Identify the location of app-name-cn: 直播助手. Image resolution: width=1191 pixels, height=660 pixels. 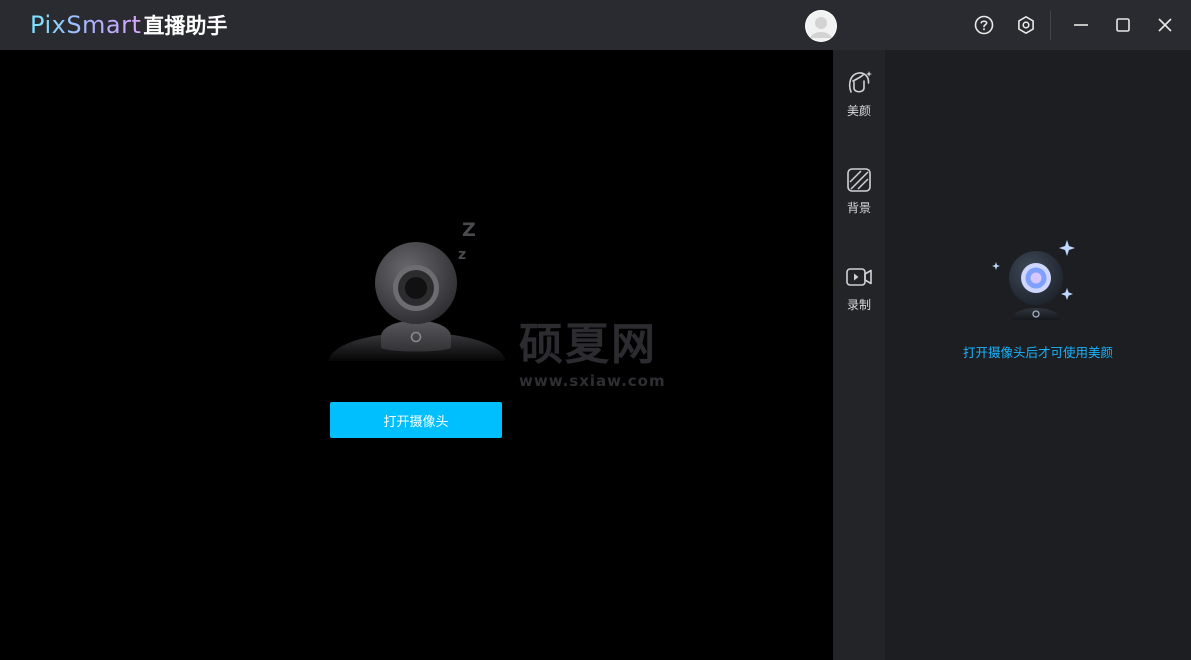
(185, 26).